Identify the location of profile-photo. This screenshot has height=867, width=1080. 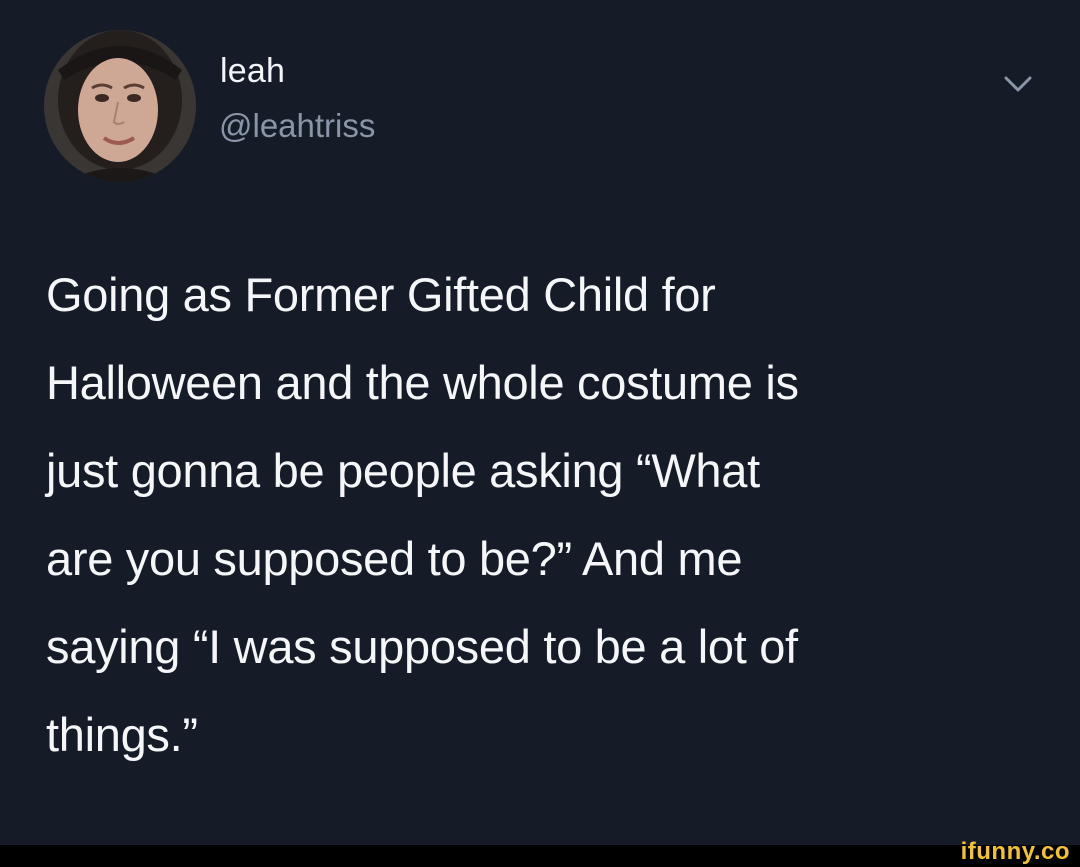
(120, 106).